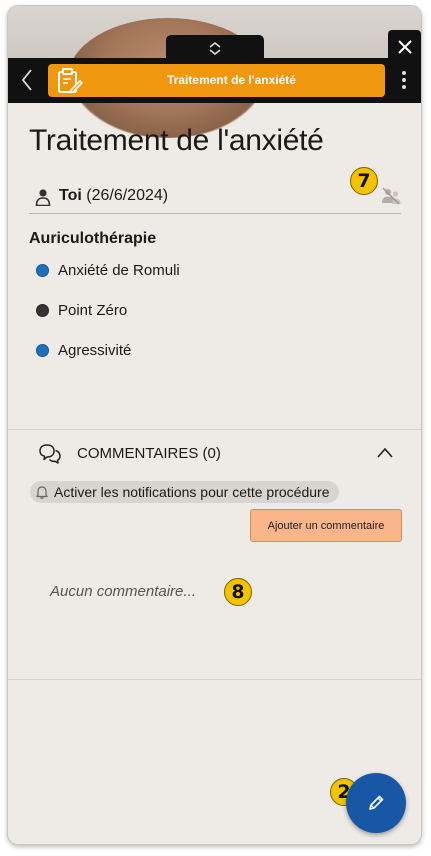 Image resolution: width=431 pixels, height=856 pixels. Describe the element at coordinates (119, 270) in the screenshot. I see `point-label: Anxiété de Romuli` at that location.